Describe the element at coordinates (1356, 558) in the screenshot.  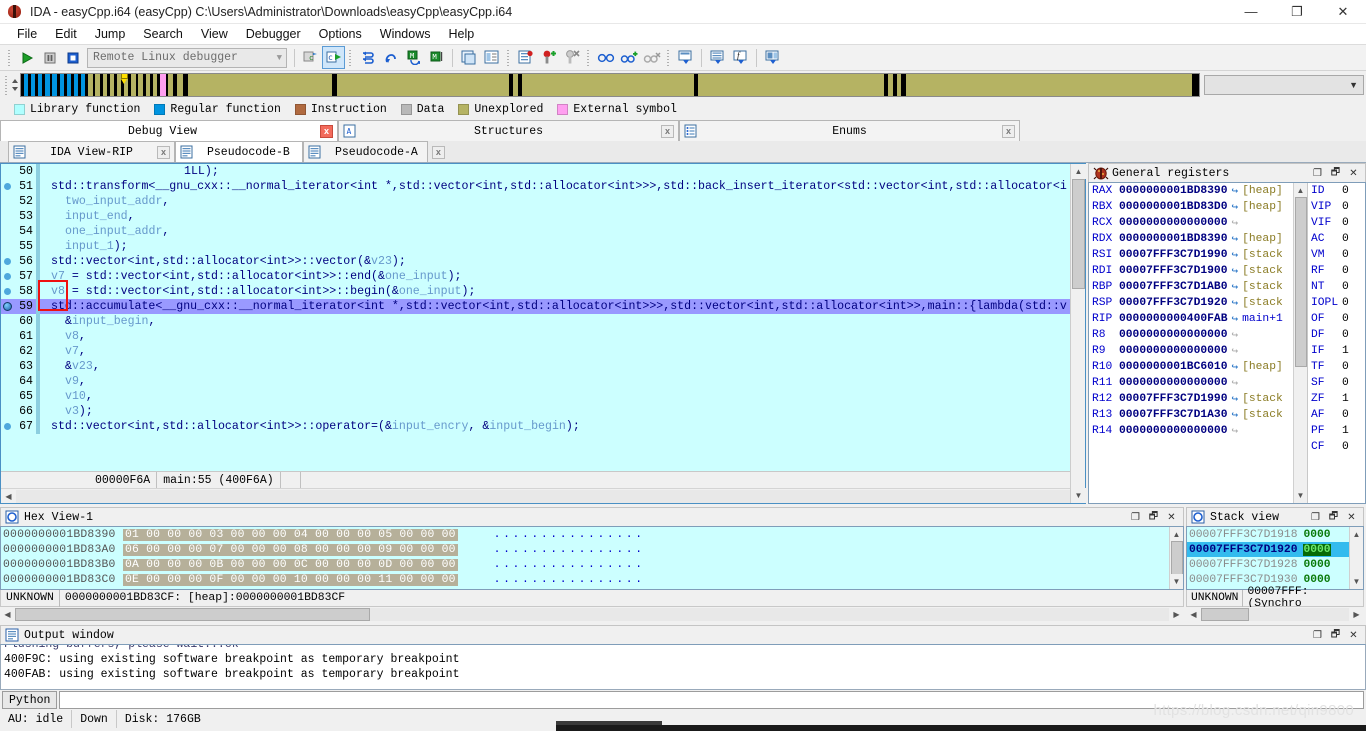
I see `stack-vscrollbar: ▲ ▼` at that location.